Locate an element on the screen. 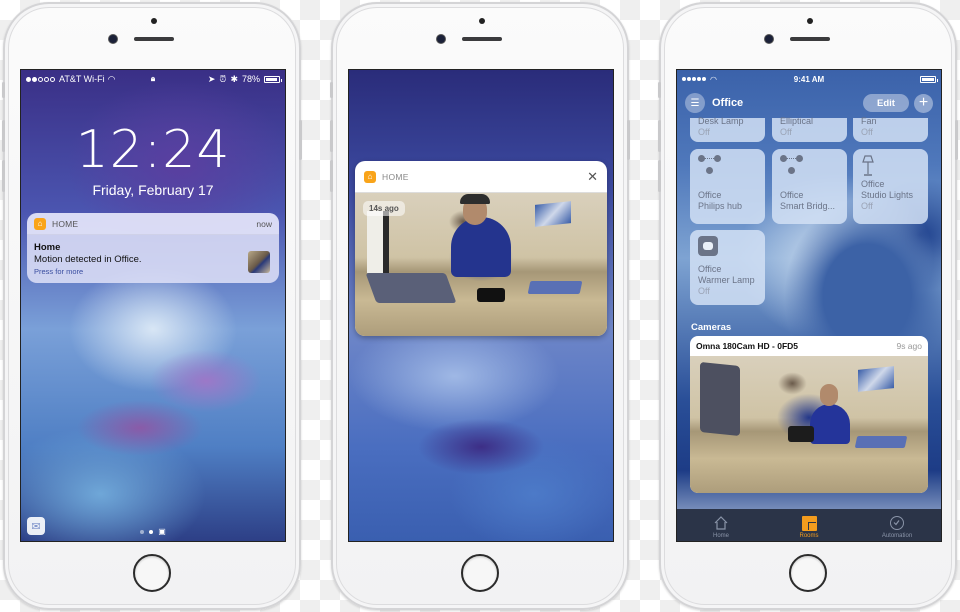 The image size is (960, 612). page-dot is located at coordinates (142, 532).